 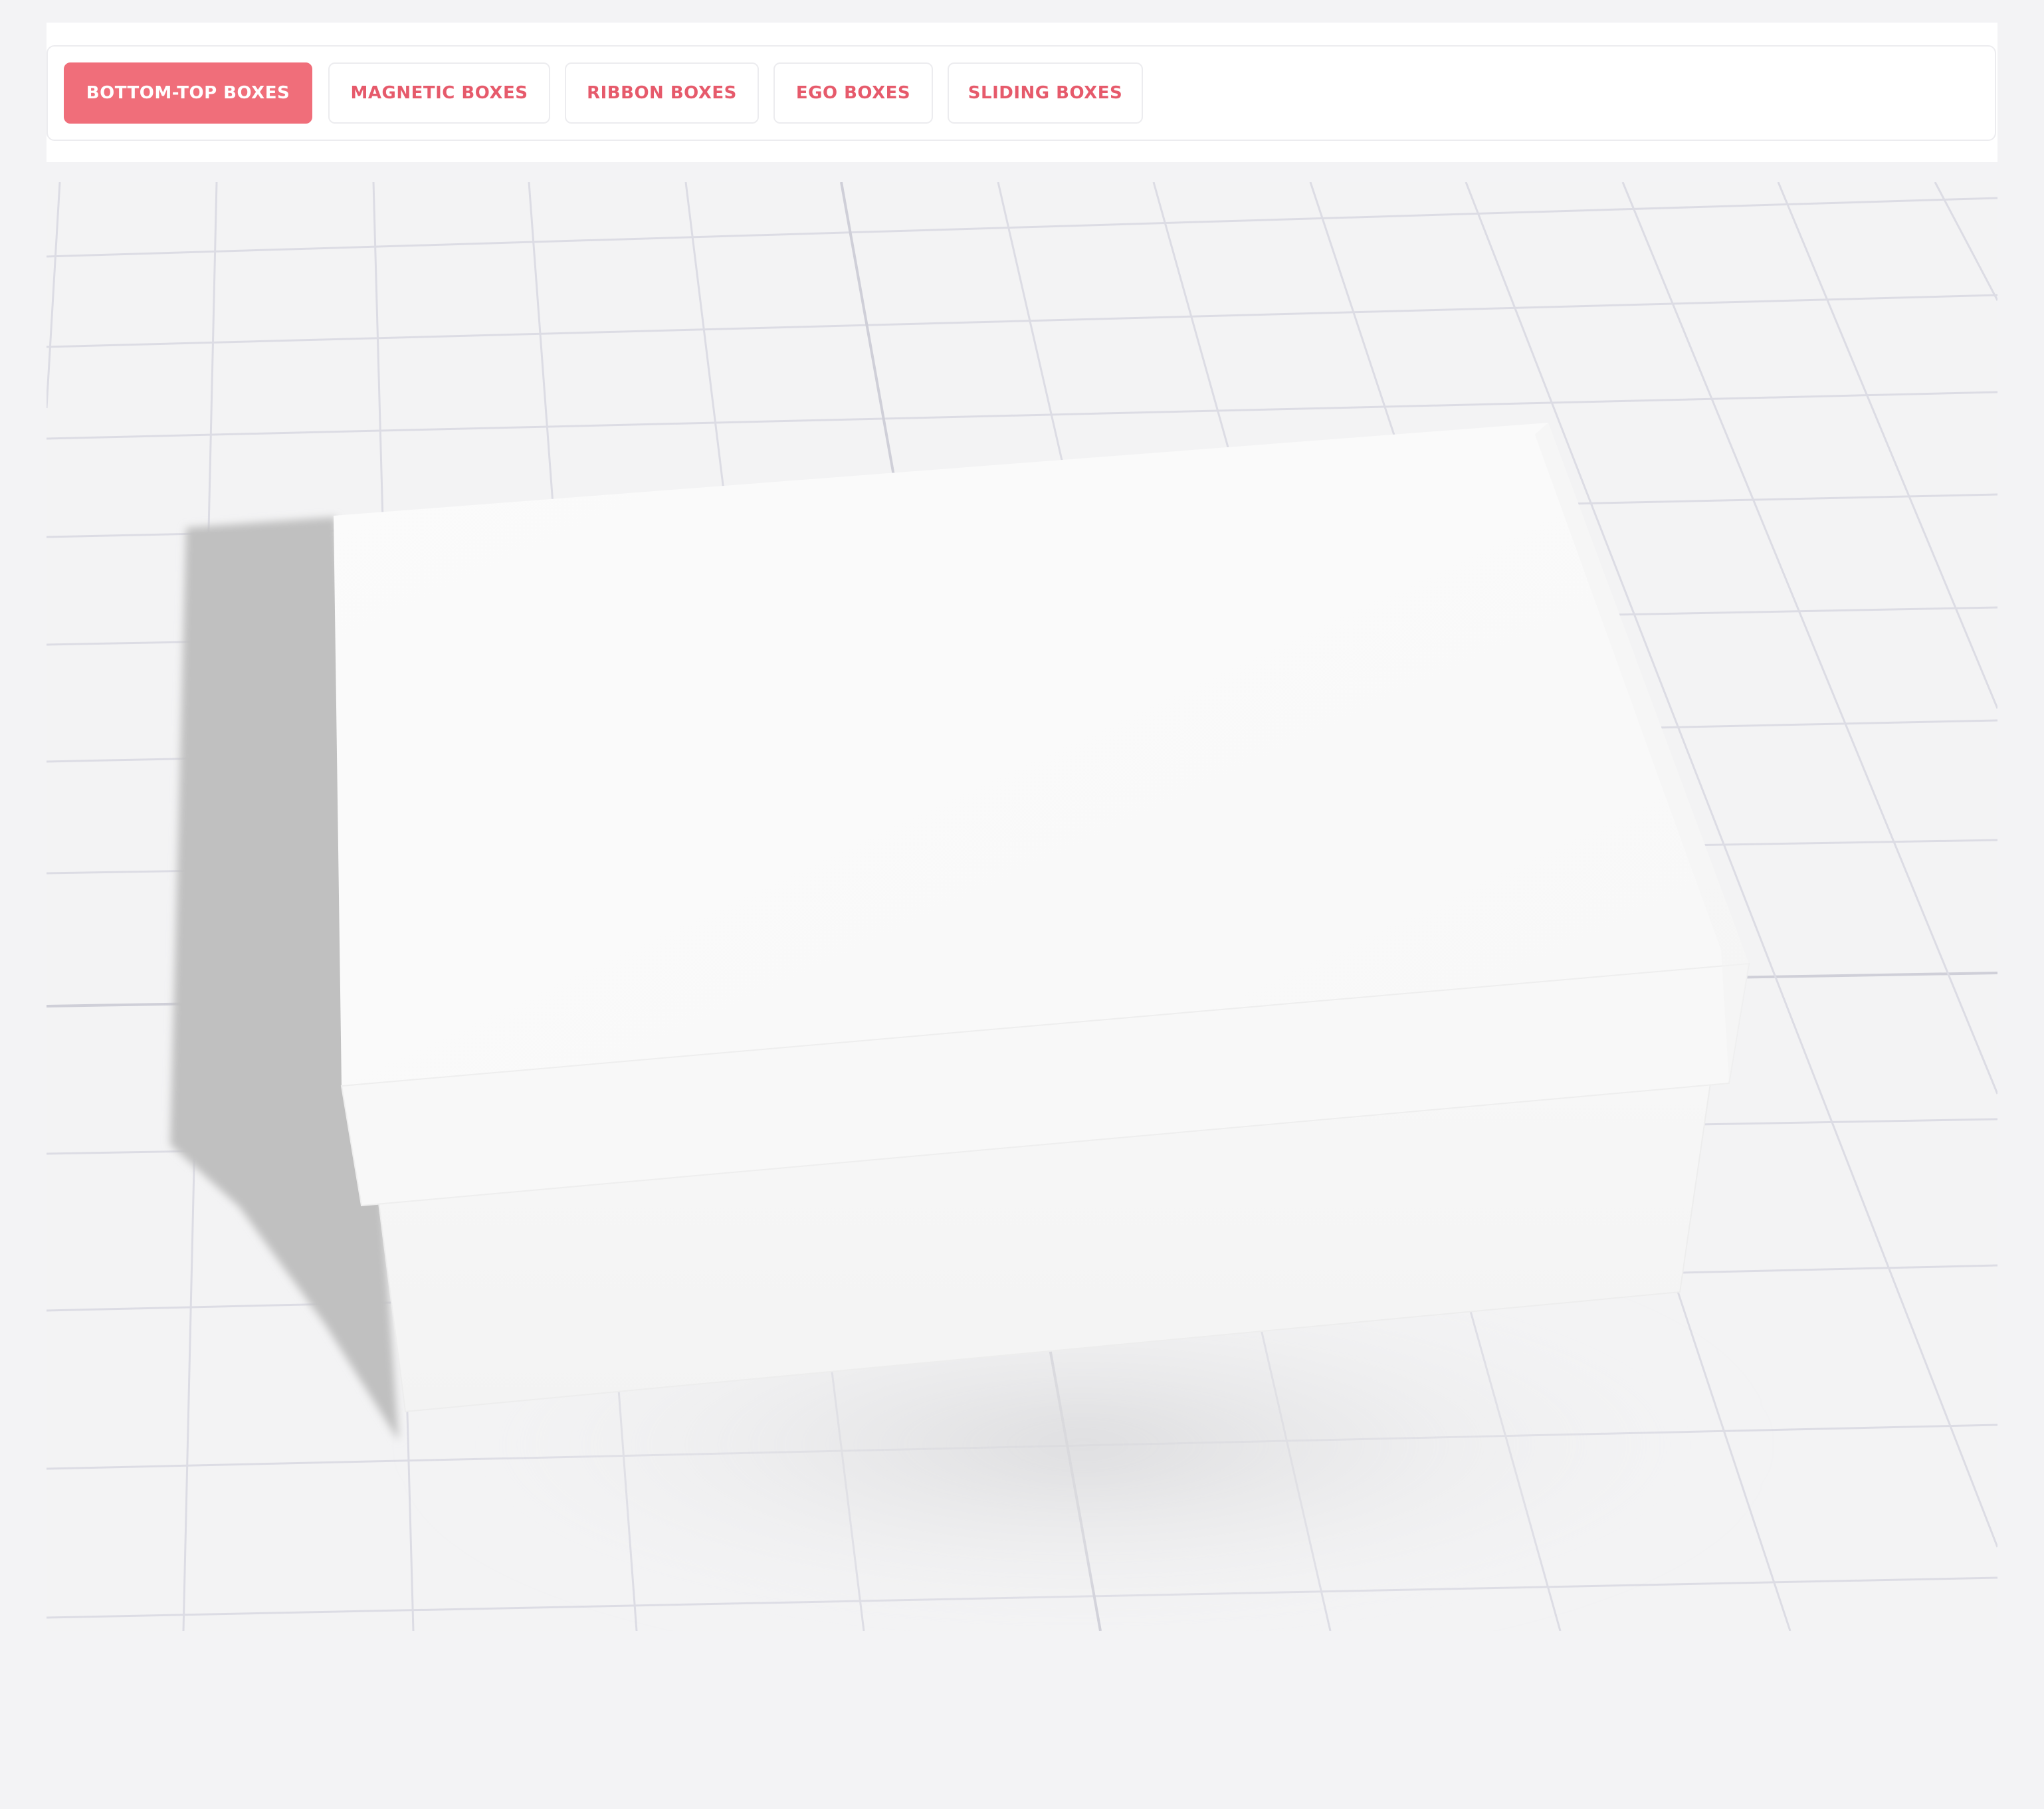 What do you see at coordinates (853, 93) in the screenshot?
I see `tab-ego-boxes: EGO BOXES` at bounding box center [853, 93].